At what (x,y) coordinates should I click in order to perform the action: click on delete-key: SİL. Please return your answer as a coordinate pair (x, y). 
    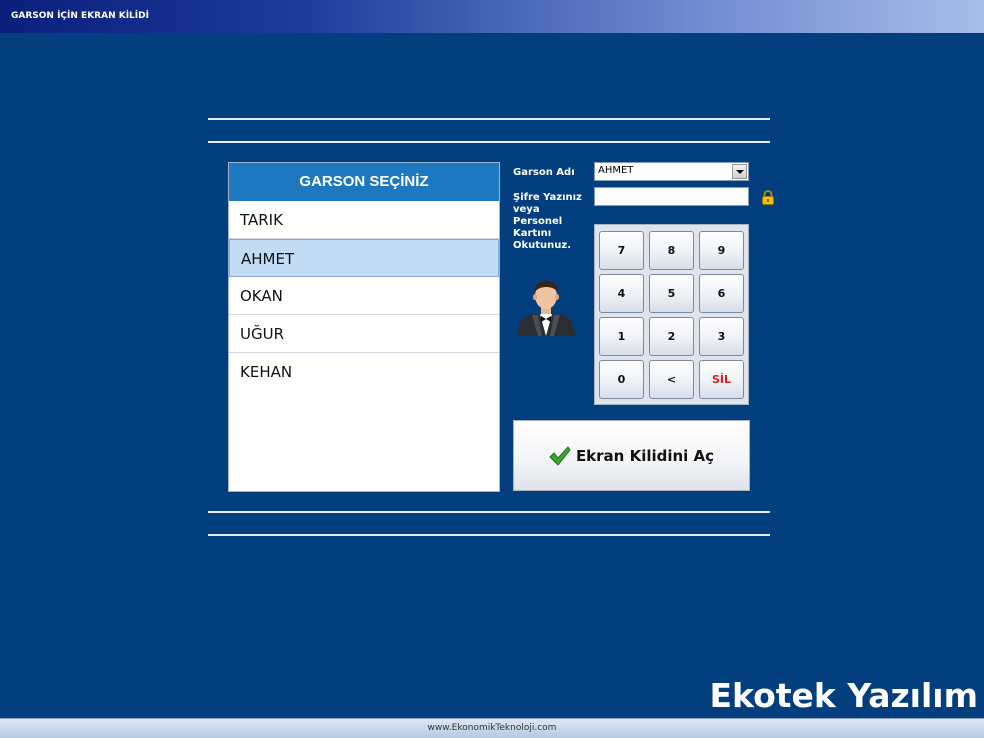
    Looking at the image, I should click on (721, 379).